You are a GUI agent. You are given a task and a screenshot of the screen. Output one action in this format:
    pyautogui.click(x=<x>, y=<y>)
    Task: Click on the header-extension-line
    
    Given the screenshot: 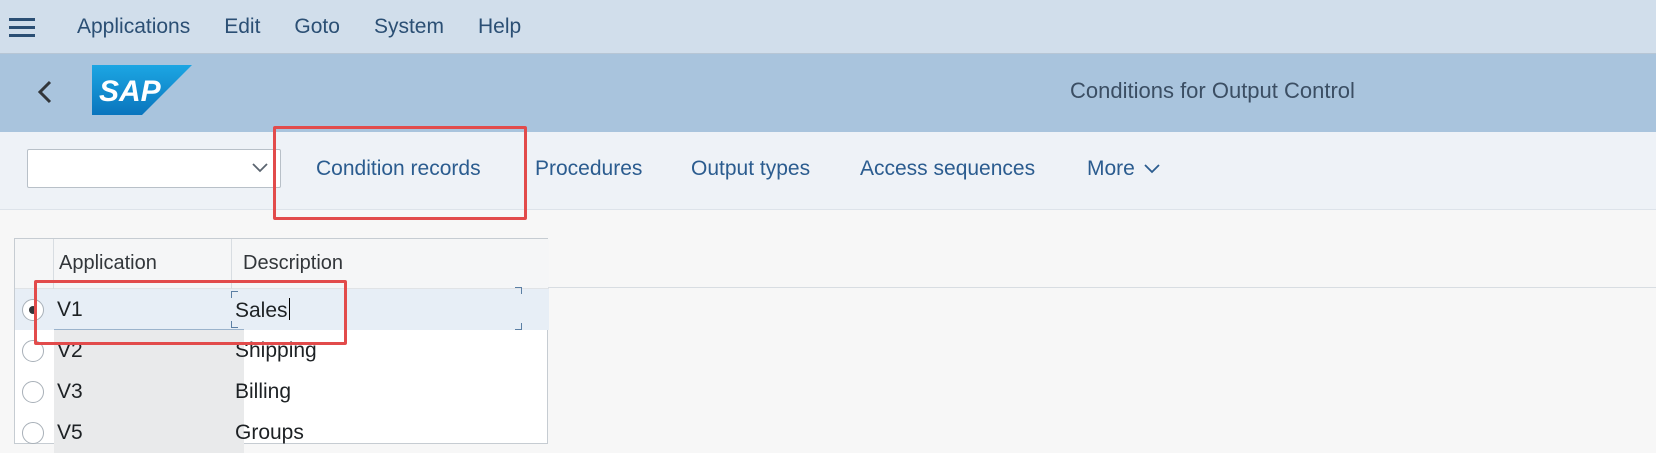 What is the action you would take?
    pyautogui.click(x=1102, y=287)
    